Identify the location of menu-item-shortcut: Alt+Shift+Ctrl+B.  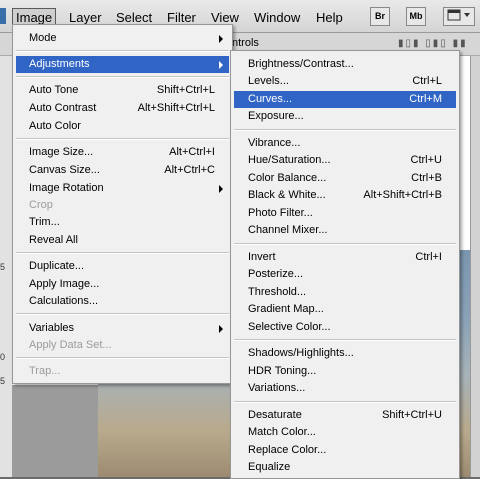
(402, 195).